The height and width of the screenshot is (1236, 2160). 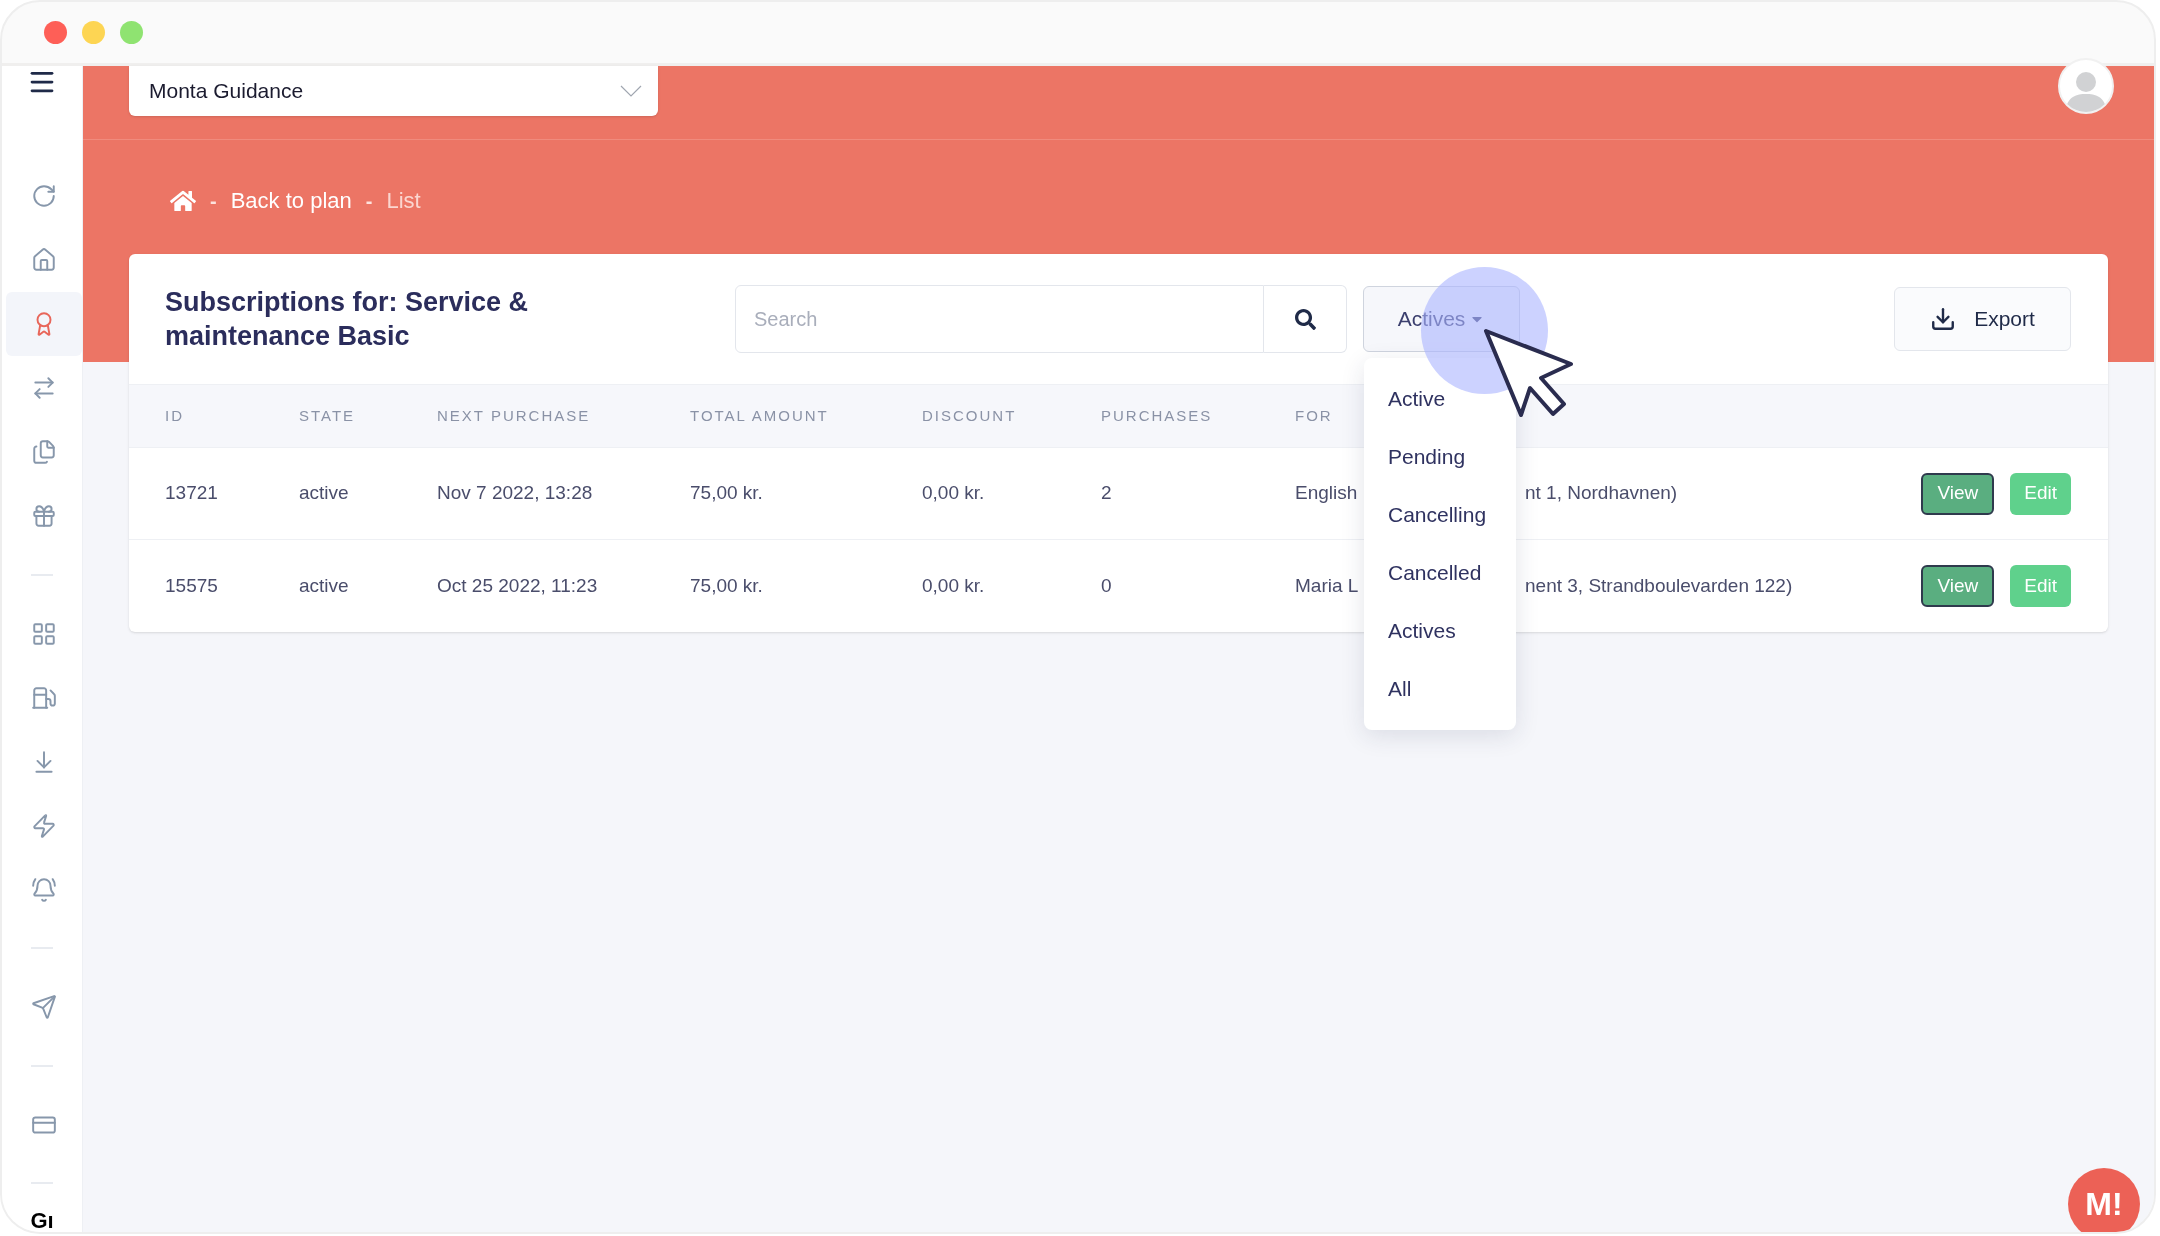 What do you see at coordinates (970, 415) in the screenshot?
I see `column-header: DISCOUNT` at bounding box center [970, 415].